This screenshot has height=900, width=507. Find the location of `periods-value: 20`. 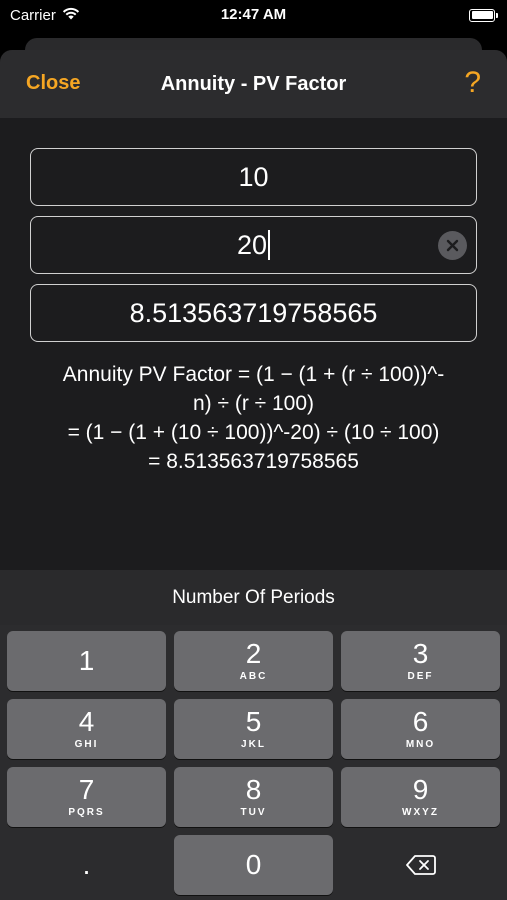

periods-value: 20 is located at coordinates (252, 244).